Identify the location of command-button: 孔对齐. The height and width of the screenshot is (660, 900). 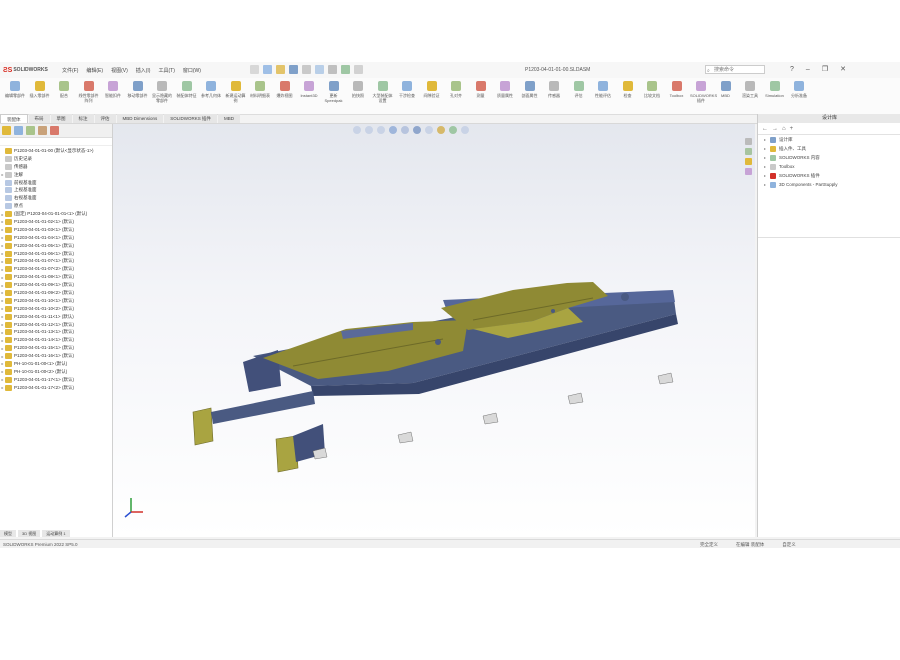
(456, 89).